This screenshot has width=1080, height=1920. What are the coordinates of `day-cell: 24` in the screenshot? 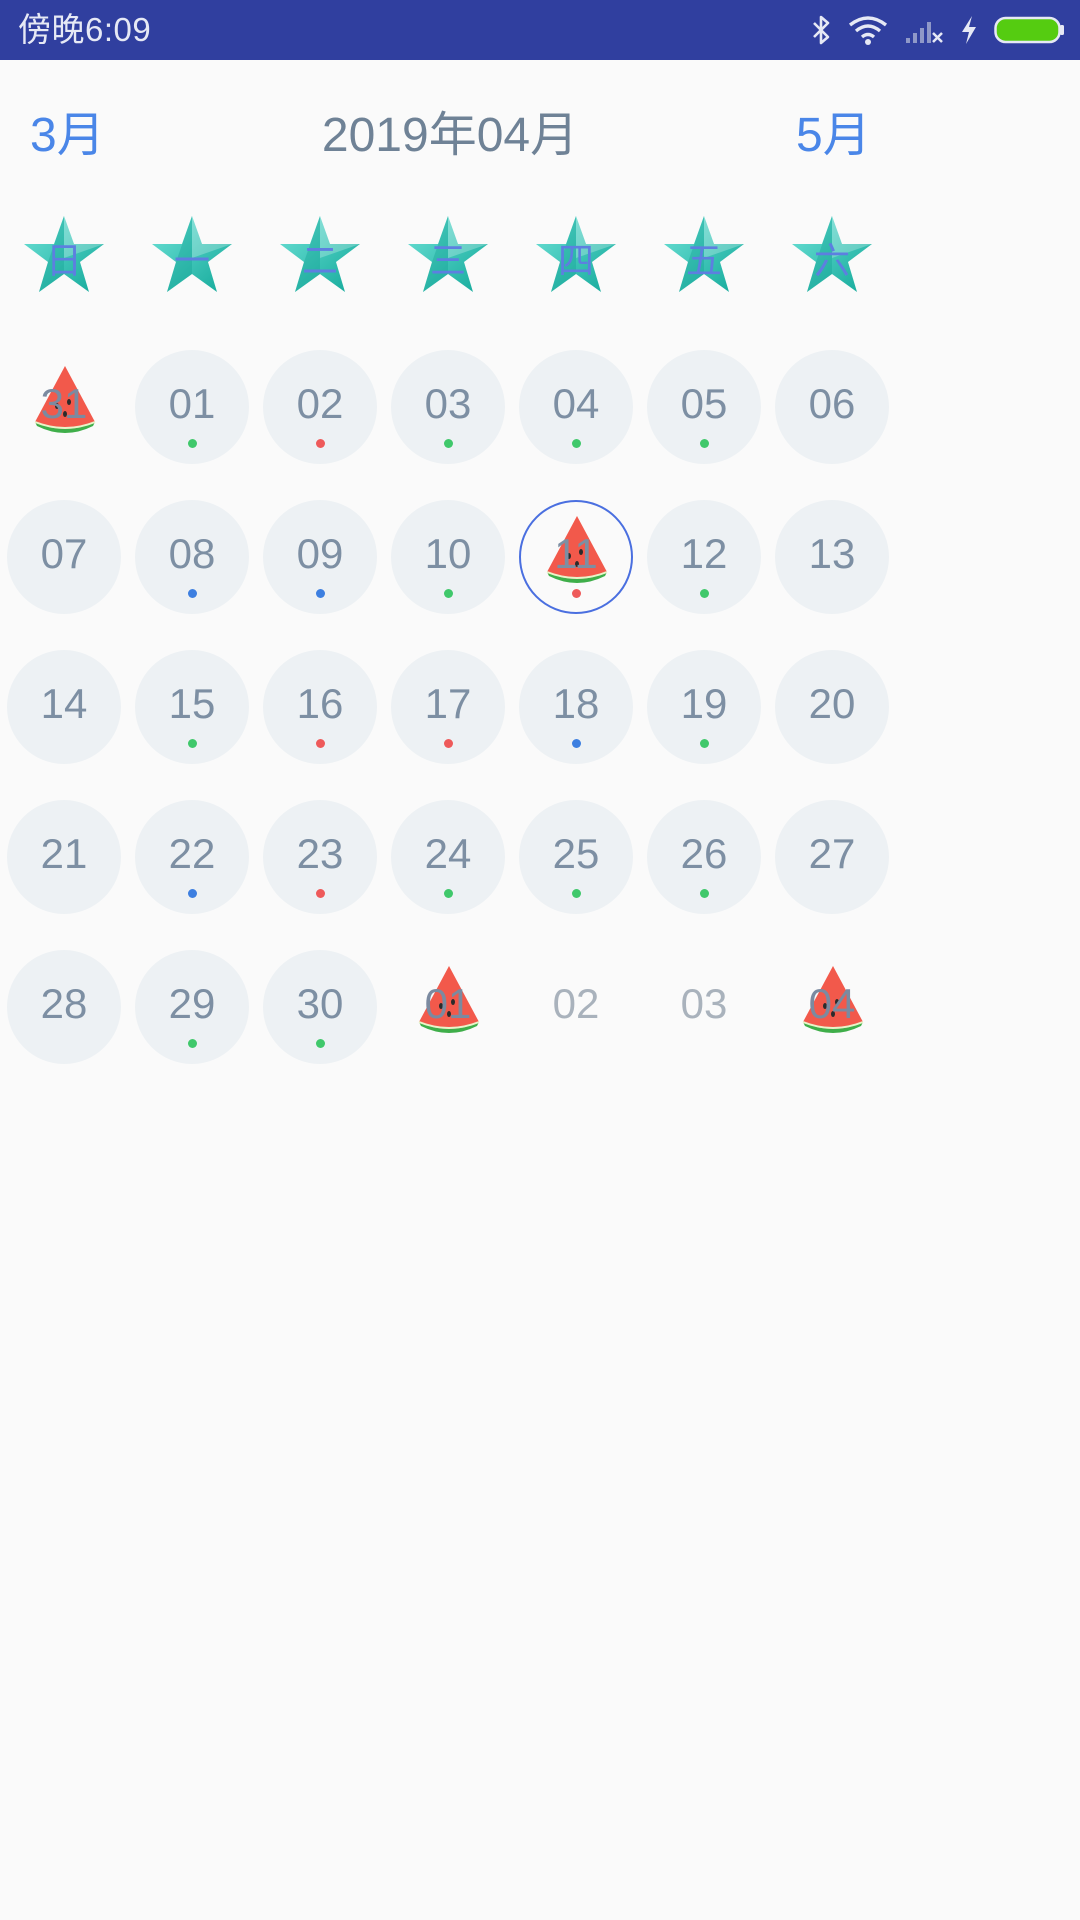 It's located at (448, 857).